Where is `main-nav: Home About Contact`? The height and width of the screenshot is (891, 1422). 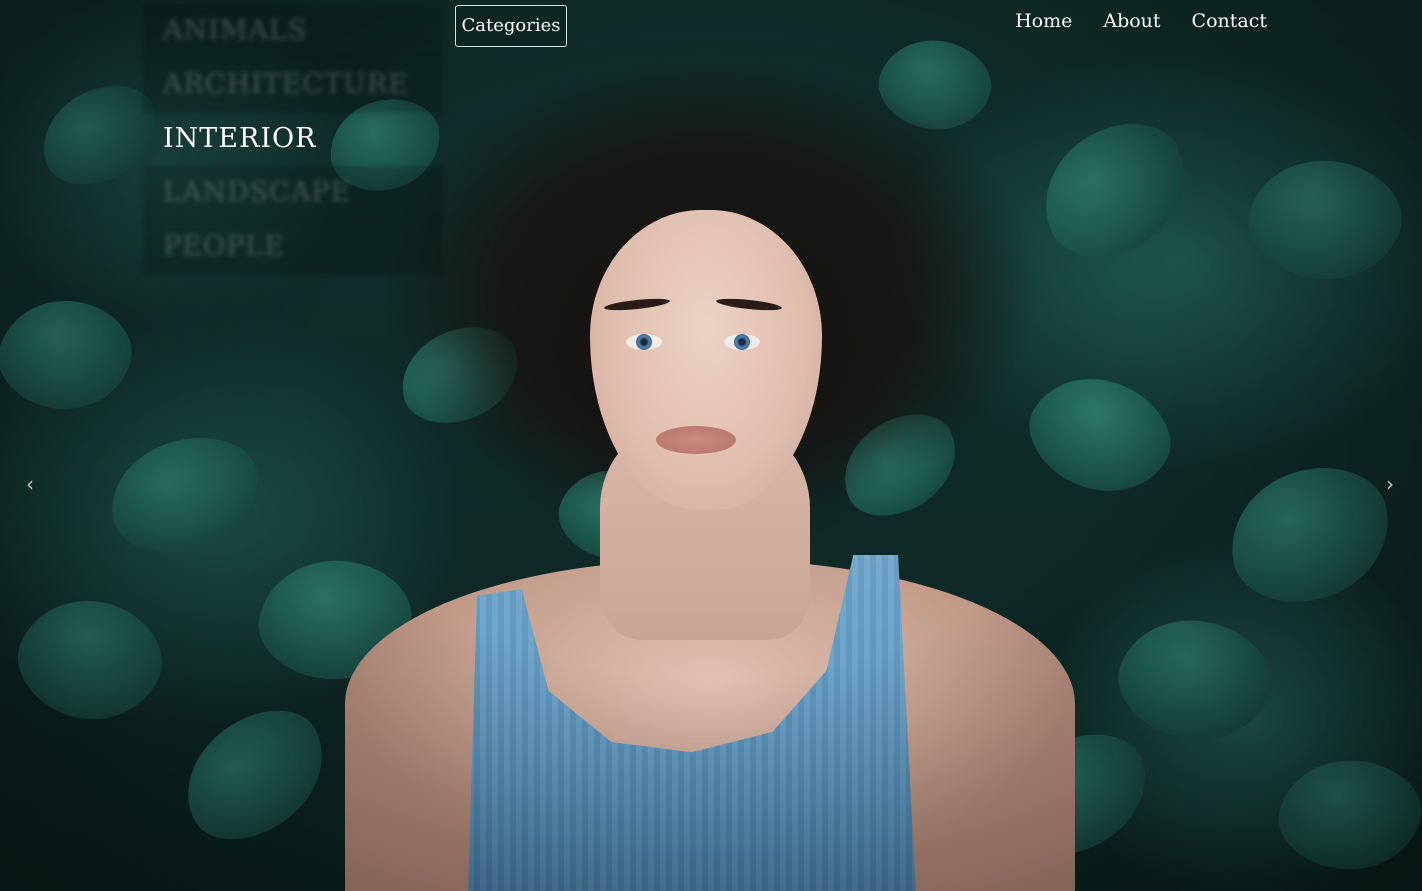 main-nav: Home About Contact is located at coordinates (1141, 21).